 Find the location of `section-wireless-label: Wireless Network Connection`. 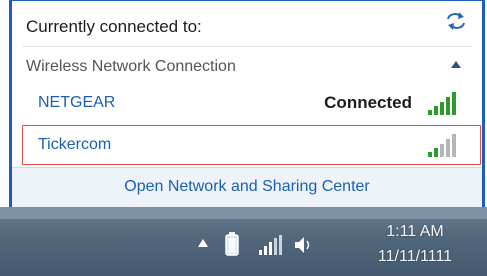

section-wireless-label: Wireless Network Connection is located at coordinates (131, 66).